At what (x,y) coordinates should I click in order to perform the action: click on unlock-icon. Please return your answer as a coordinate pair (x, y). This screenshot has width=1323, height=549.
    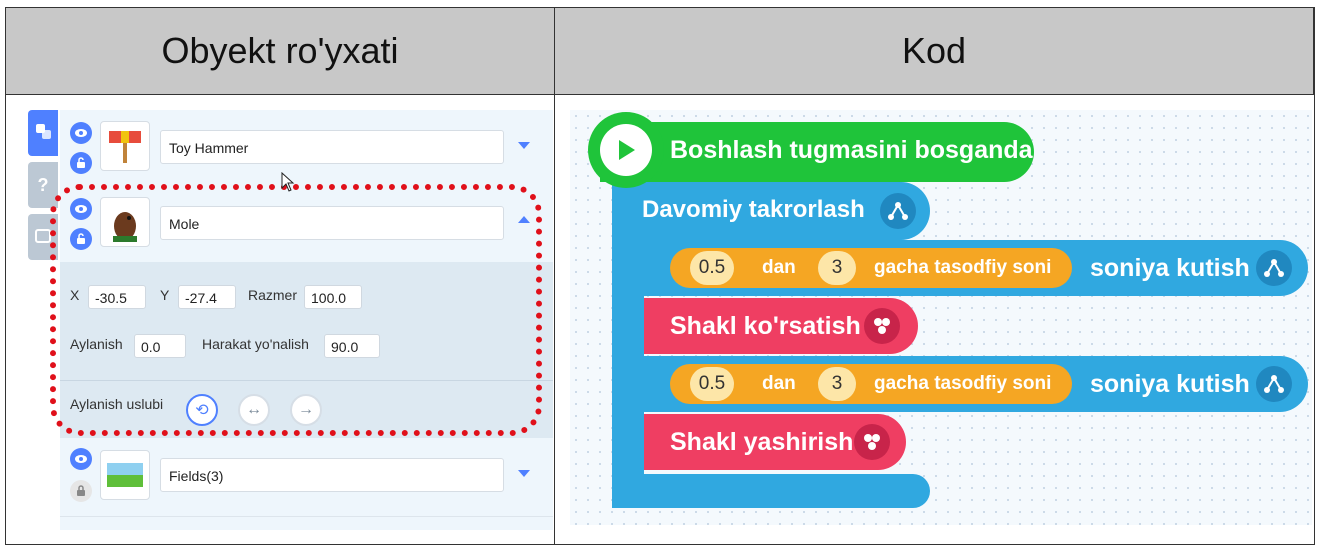
    Looking at the image, I should click on (81, 163).